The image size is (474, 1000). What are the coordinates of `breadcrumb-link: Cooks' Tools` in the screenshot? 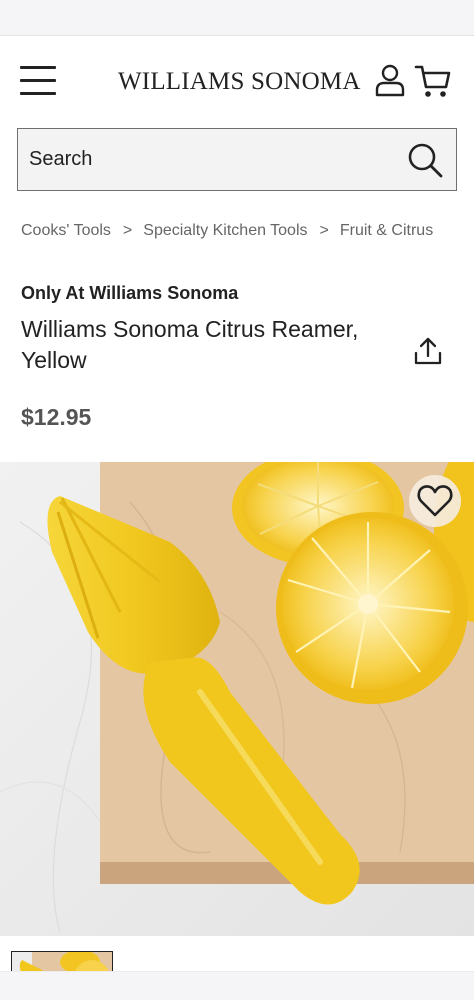 It's located at (66, 231).